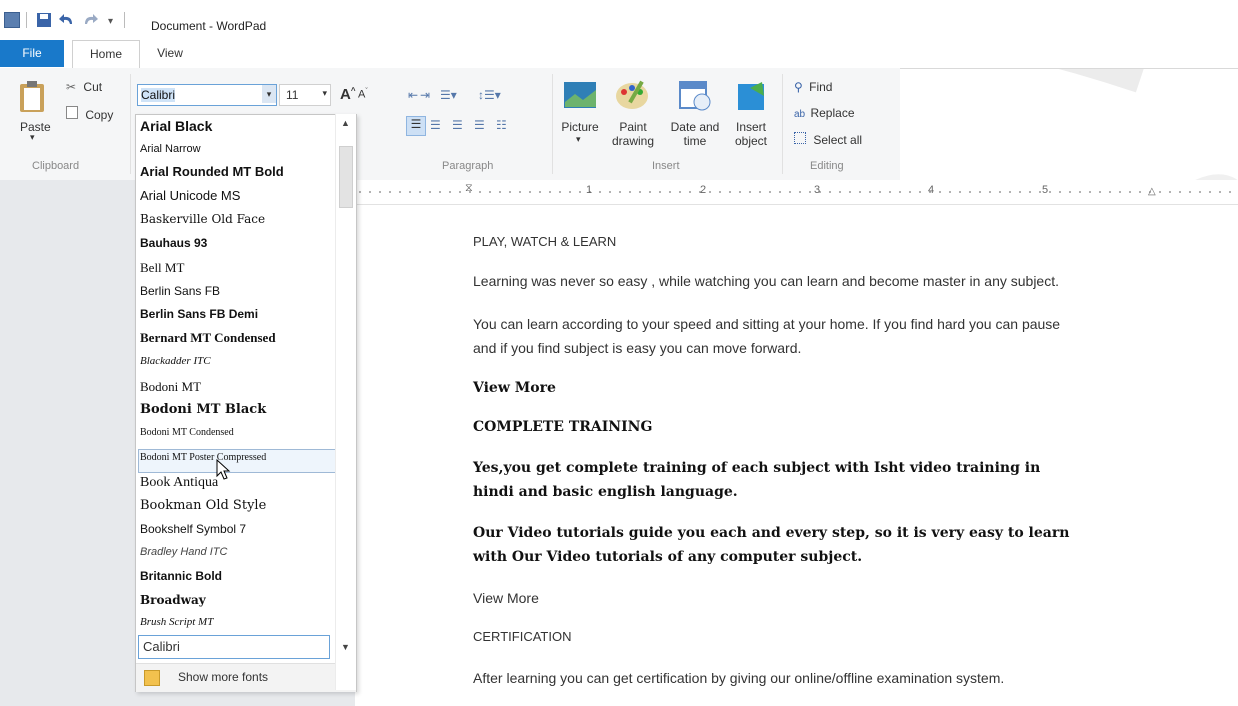  What do you see at coordinates (193, 529) in the screenshot?
I see `font-item: Bookshelf Symbol 7` at bounding box center [193, 529].